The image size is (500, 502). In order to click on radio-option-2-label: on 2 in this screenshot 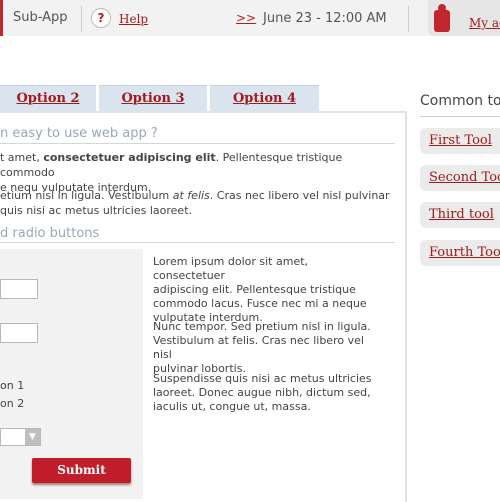, I will do `click(12, 403)`.